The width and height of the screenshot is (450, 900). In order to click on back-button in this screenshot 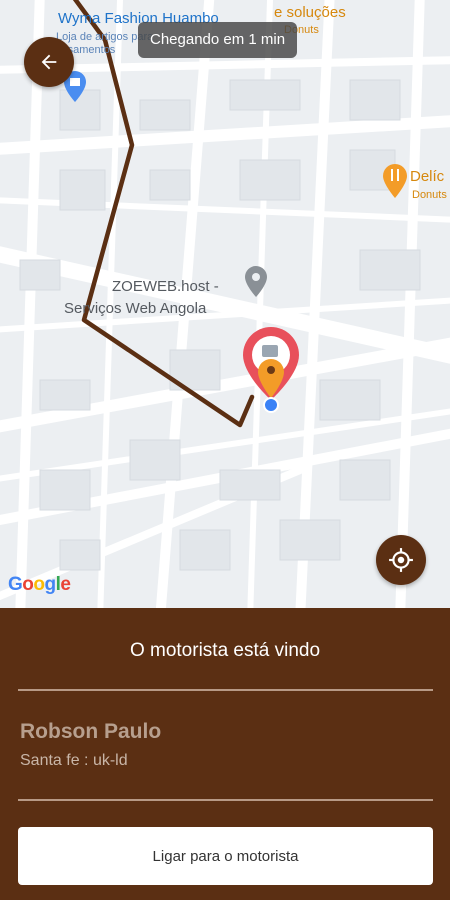, I will do `click(49, 62)`.